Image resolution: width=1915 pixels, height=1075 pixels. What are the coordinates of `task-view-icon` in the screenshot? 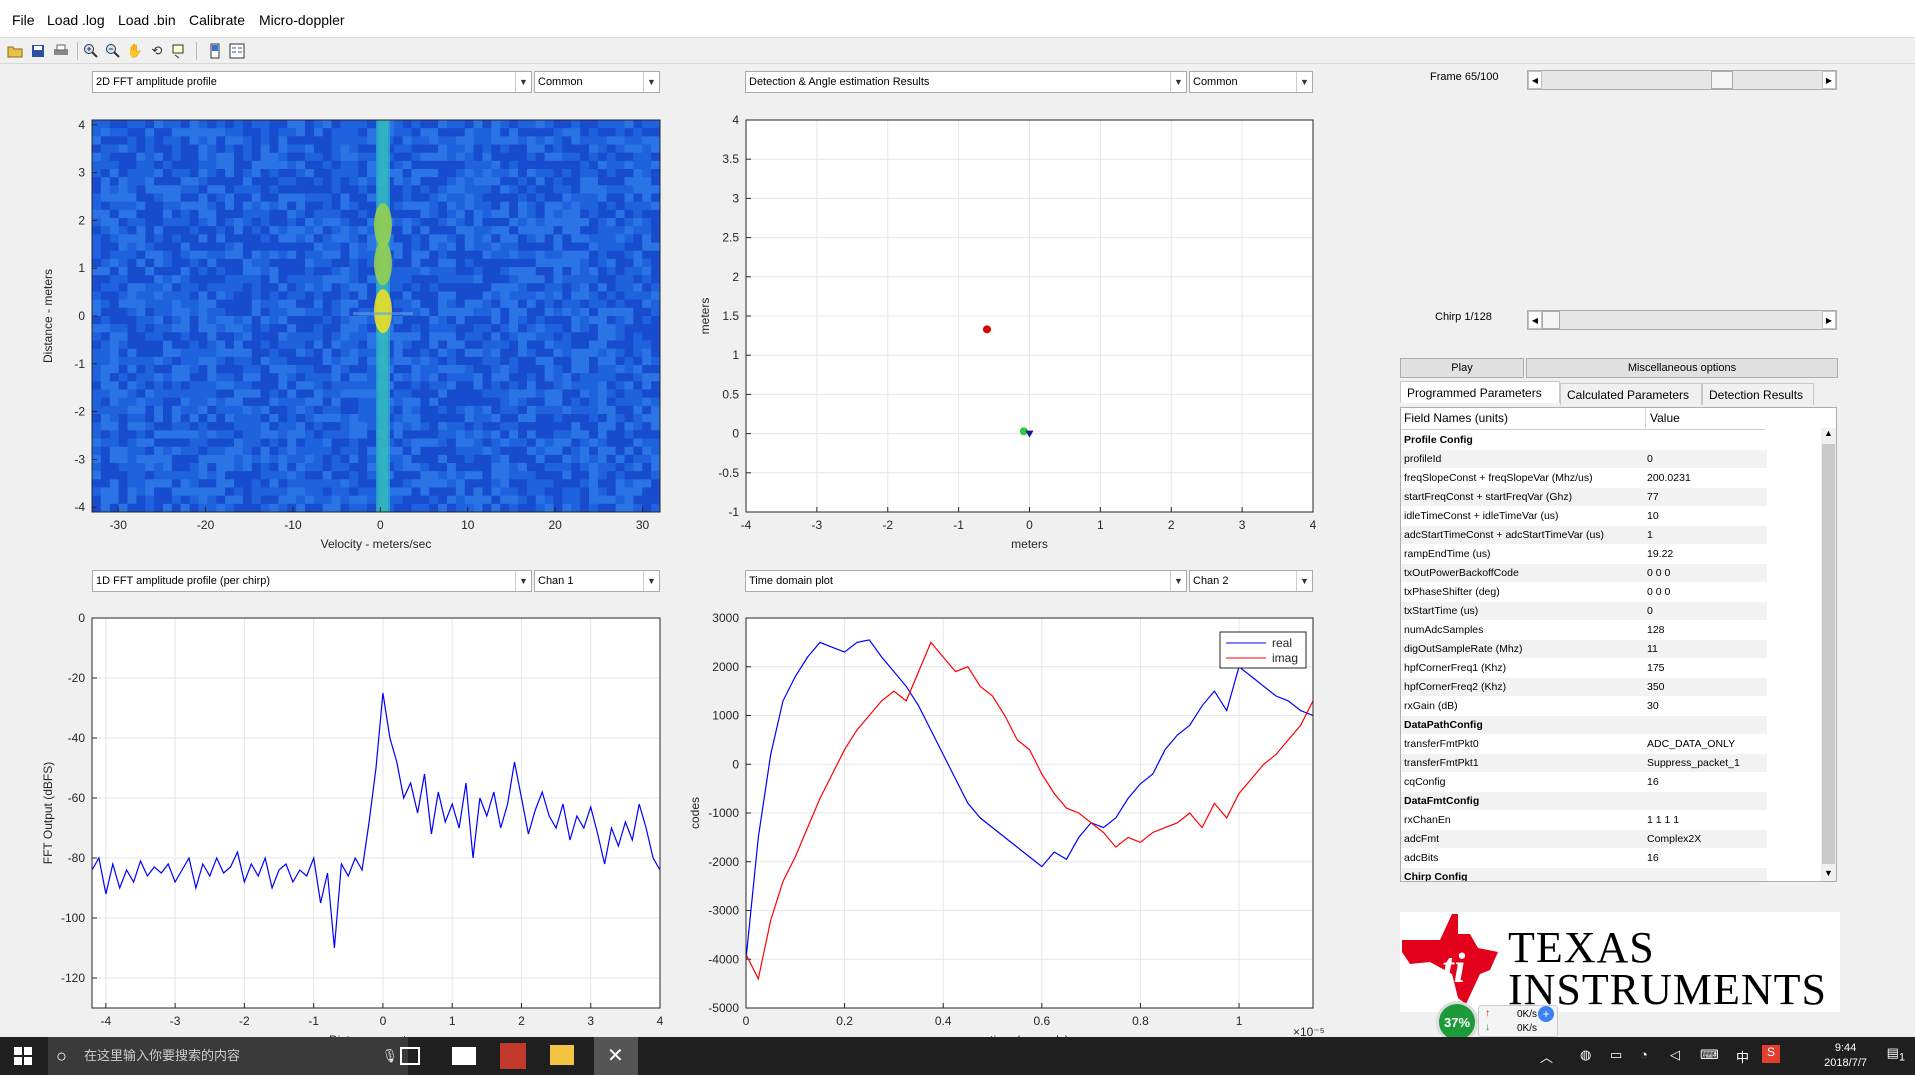 It's located at (410, 1056).